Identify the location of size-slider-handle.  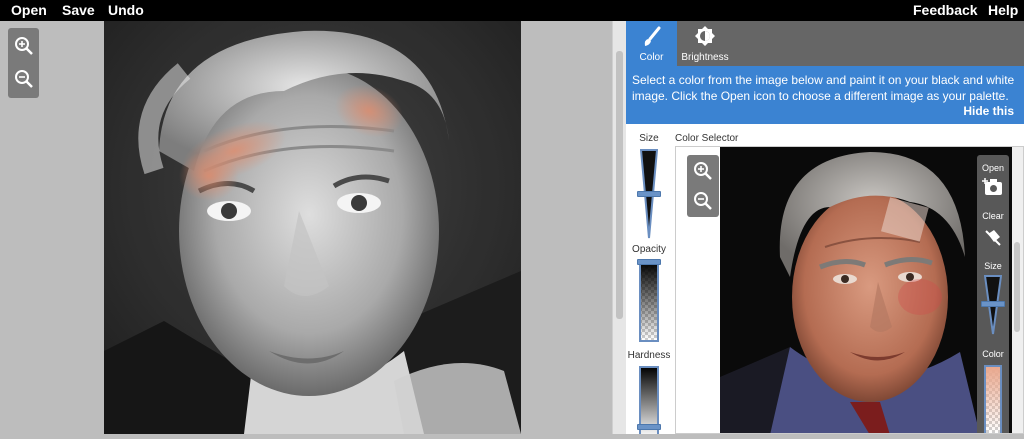
(649, 194).